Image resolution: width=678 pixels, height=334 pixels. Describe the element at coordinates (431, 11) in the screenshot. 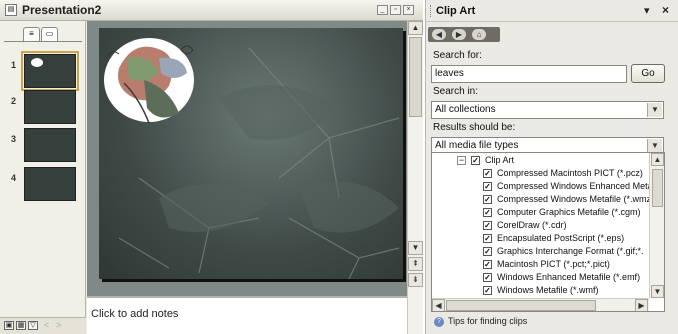

I see `pane-grip-icon` at that location.